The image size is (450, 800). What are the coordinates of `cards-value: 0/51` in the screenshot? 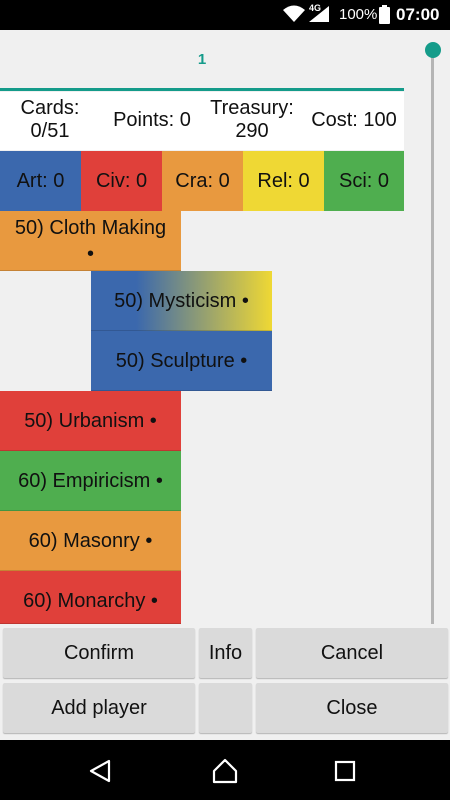 It's located at (50, 131).